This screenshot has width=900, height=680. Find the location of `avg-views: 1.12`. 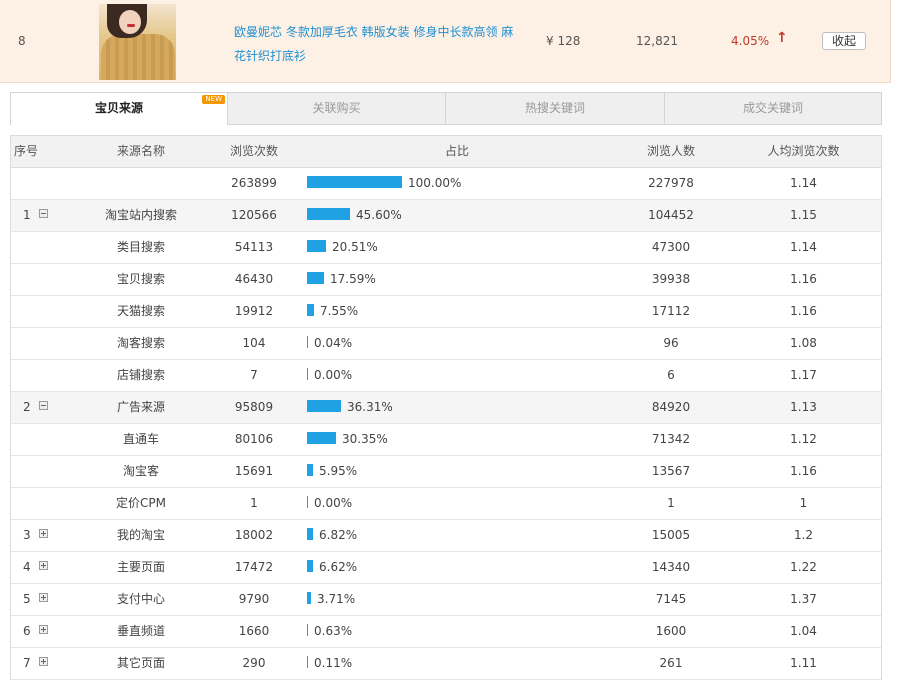

avg-views: 1.12 is located at coordinates (803, 439).